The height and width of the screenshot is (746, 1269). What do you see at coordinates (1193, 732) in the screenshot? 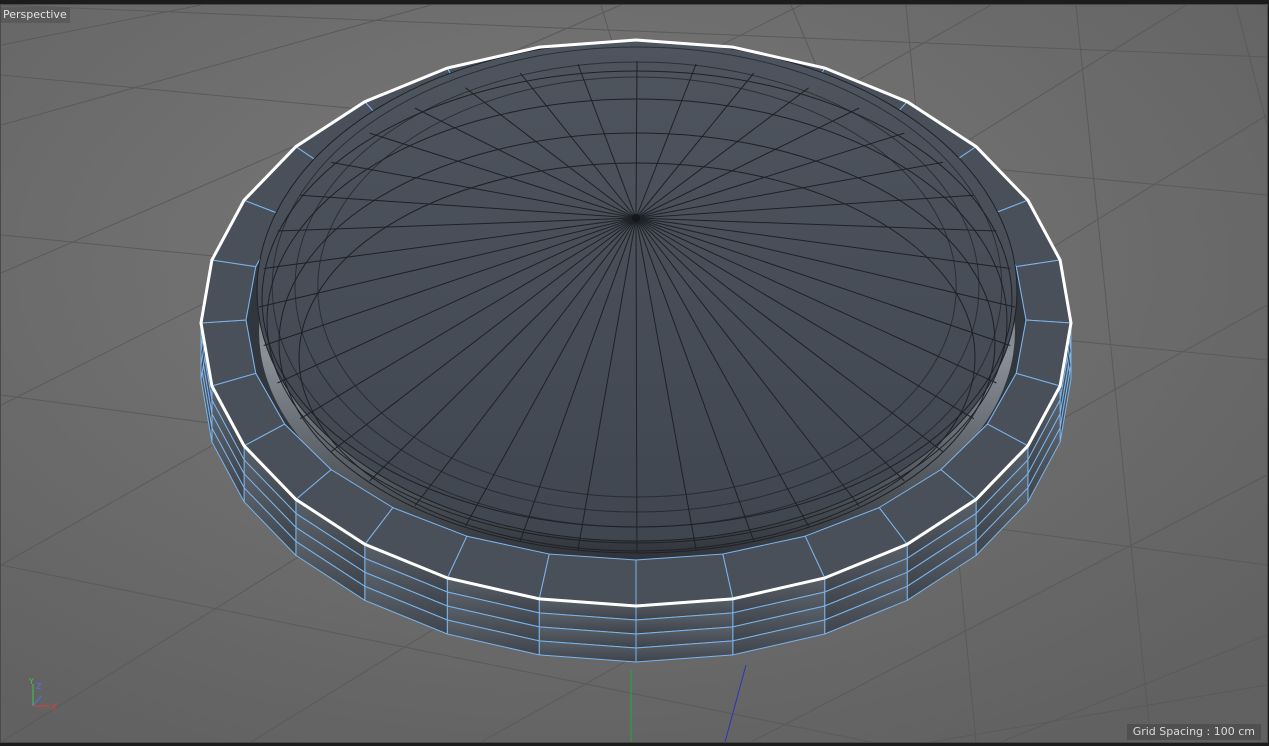
I see `grid-spacing-readout: Grid Spacing : 100 cm` at bounding box center [1193, 732].